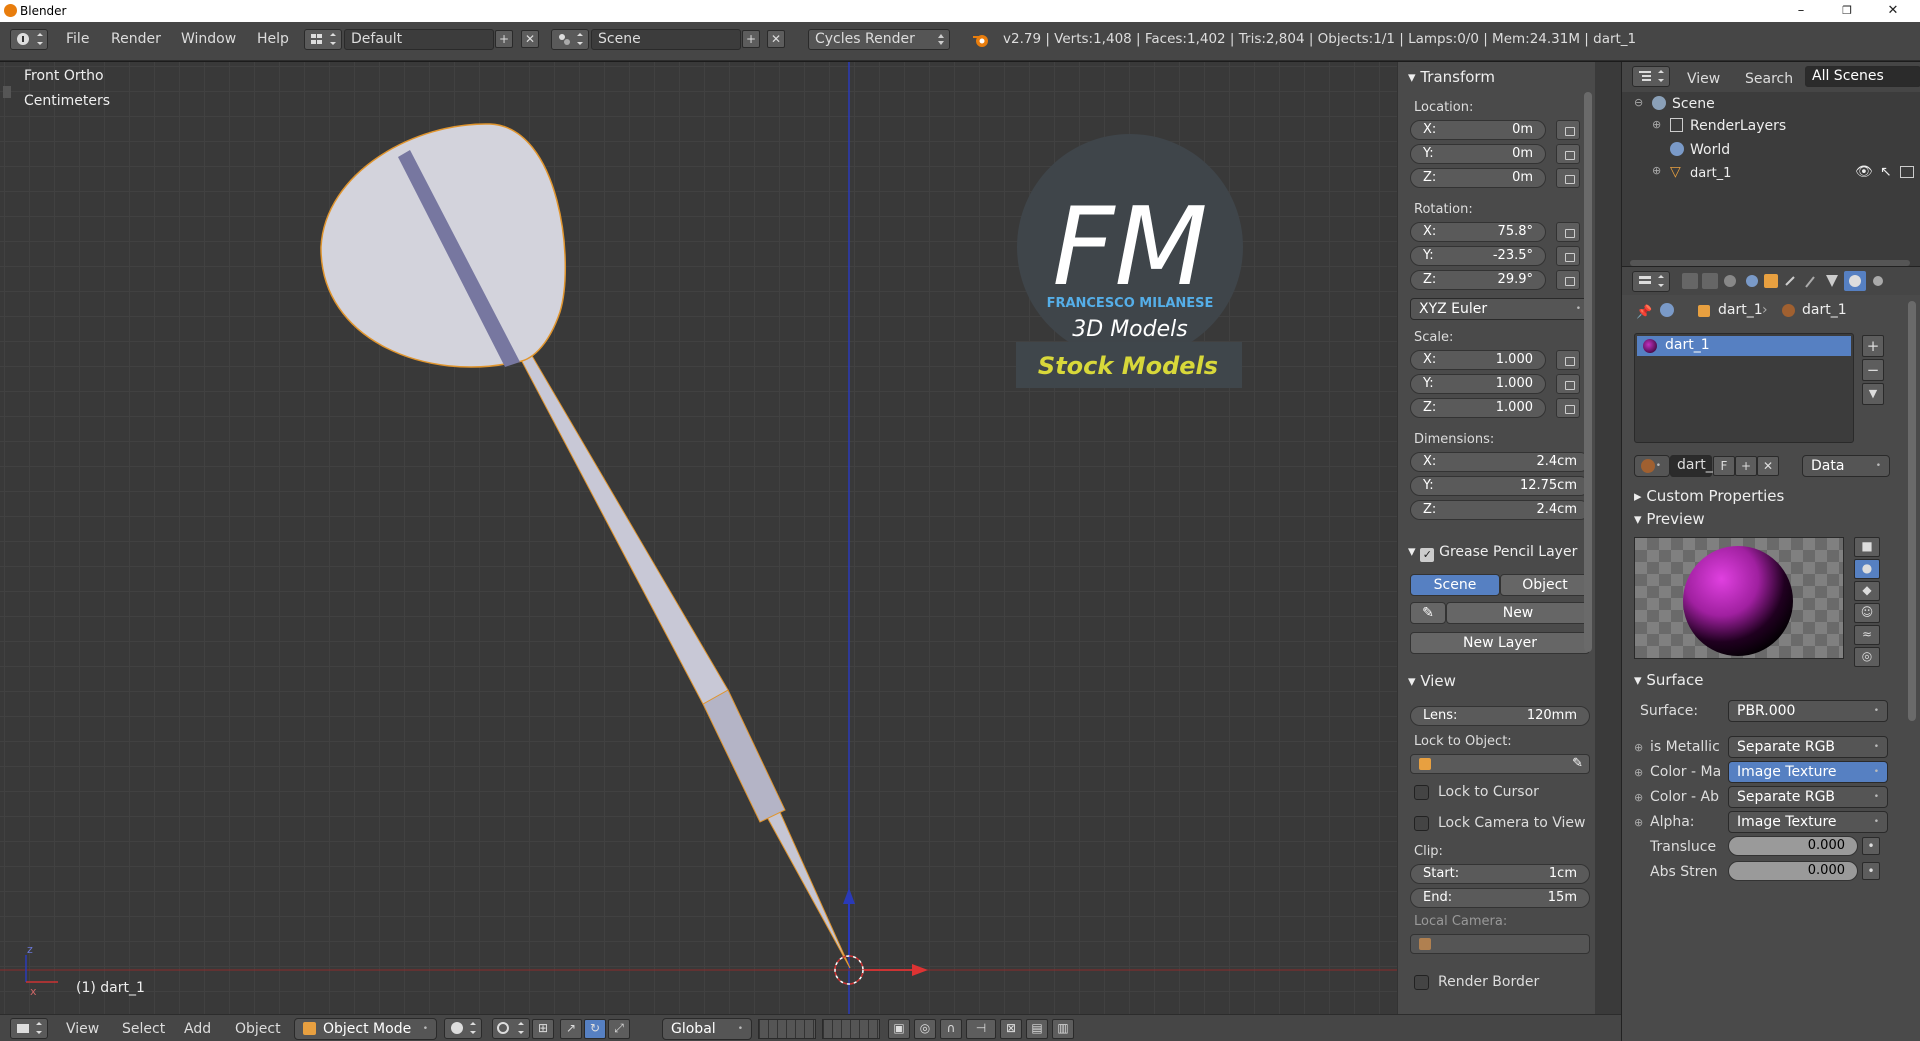 The width and height of the screenshot is (1920, 1041). Describe the element at coordinates (463, 1028) in the screenshot. I see `viewport-shading-icon` at that location.